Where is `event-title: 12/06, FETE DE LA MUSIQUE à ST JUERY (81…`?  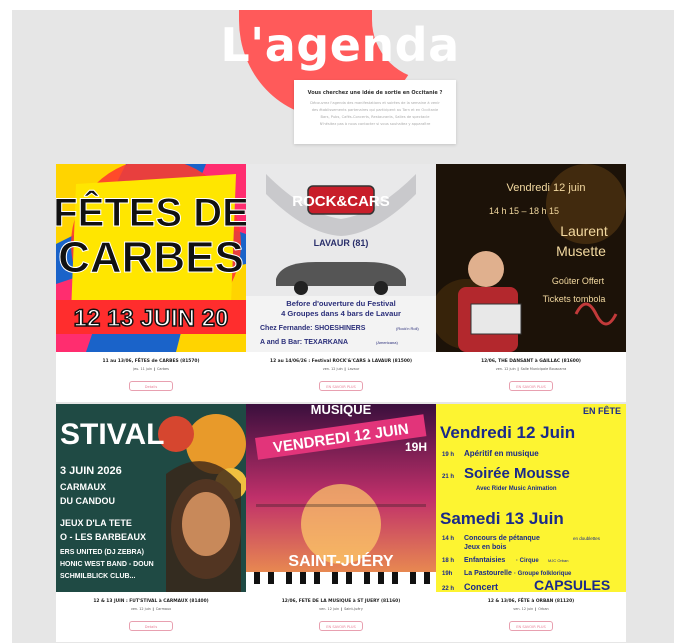 event-title: 12/06, FETE DE LA MUSIQUE à ST JUERY (81… is located at coordinates (341, 601).